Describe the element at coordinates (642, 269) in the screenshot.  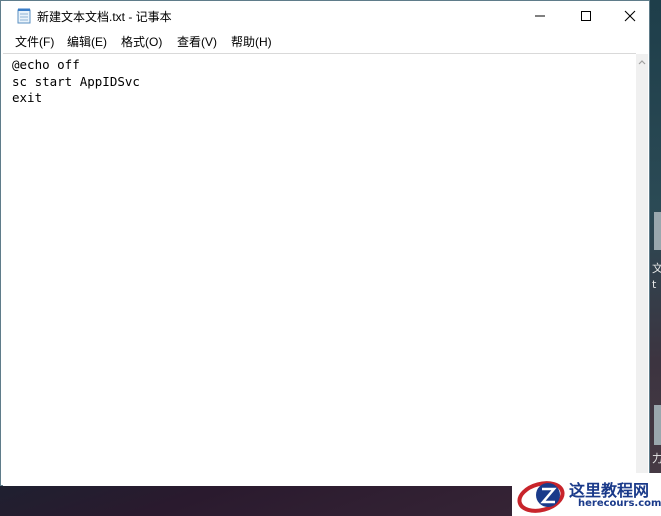
I see `vertical-scrollbar` at that location.